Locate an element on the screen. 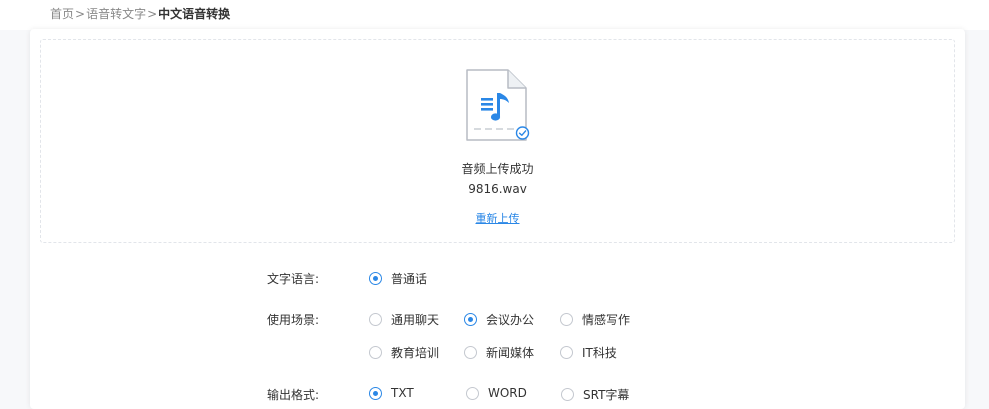 The image size is (989, 409). breadcrumb-current: 中文语音转换 is located at coordinates (194, 14).